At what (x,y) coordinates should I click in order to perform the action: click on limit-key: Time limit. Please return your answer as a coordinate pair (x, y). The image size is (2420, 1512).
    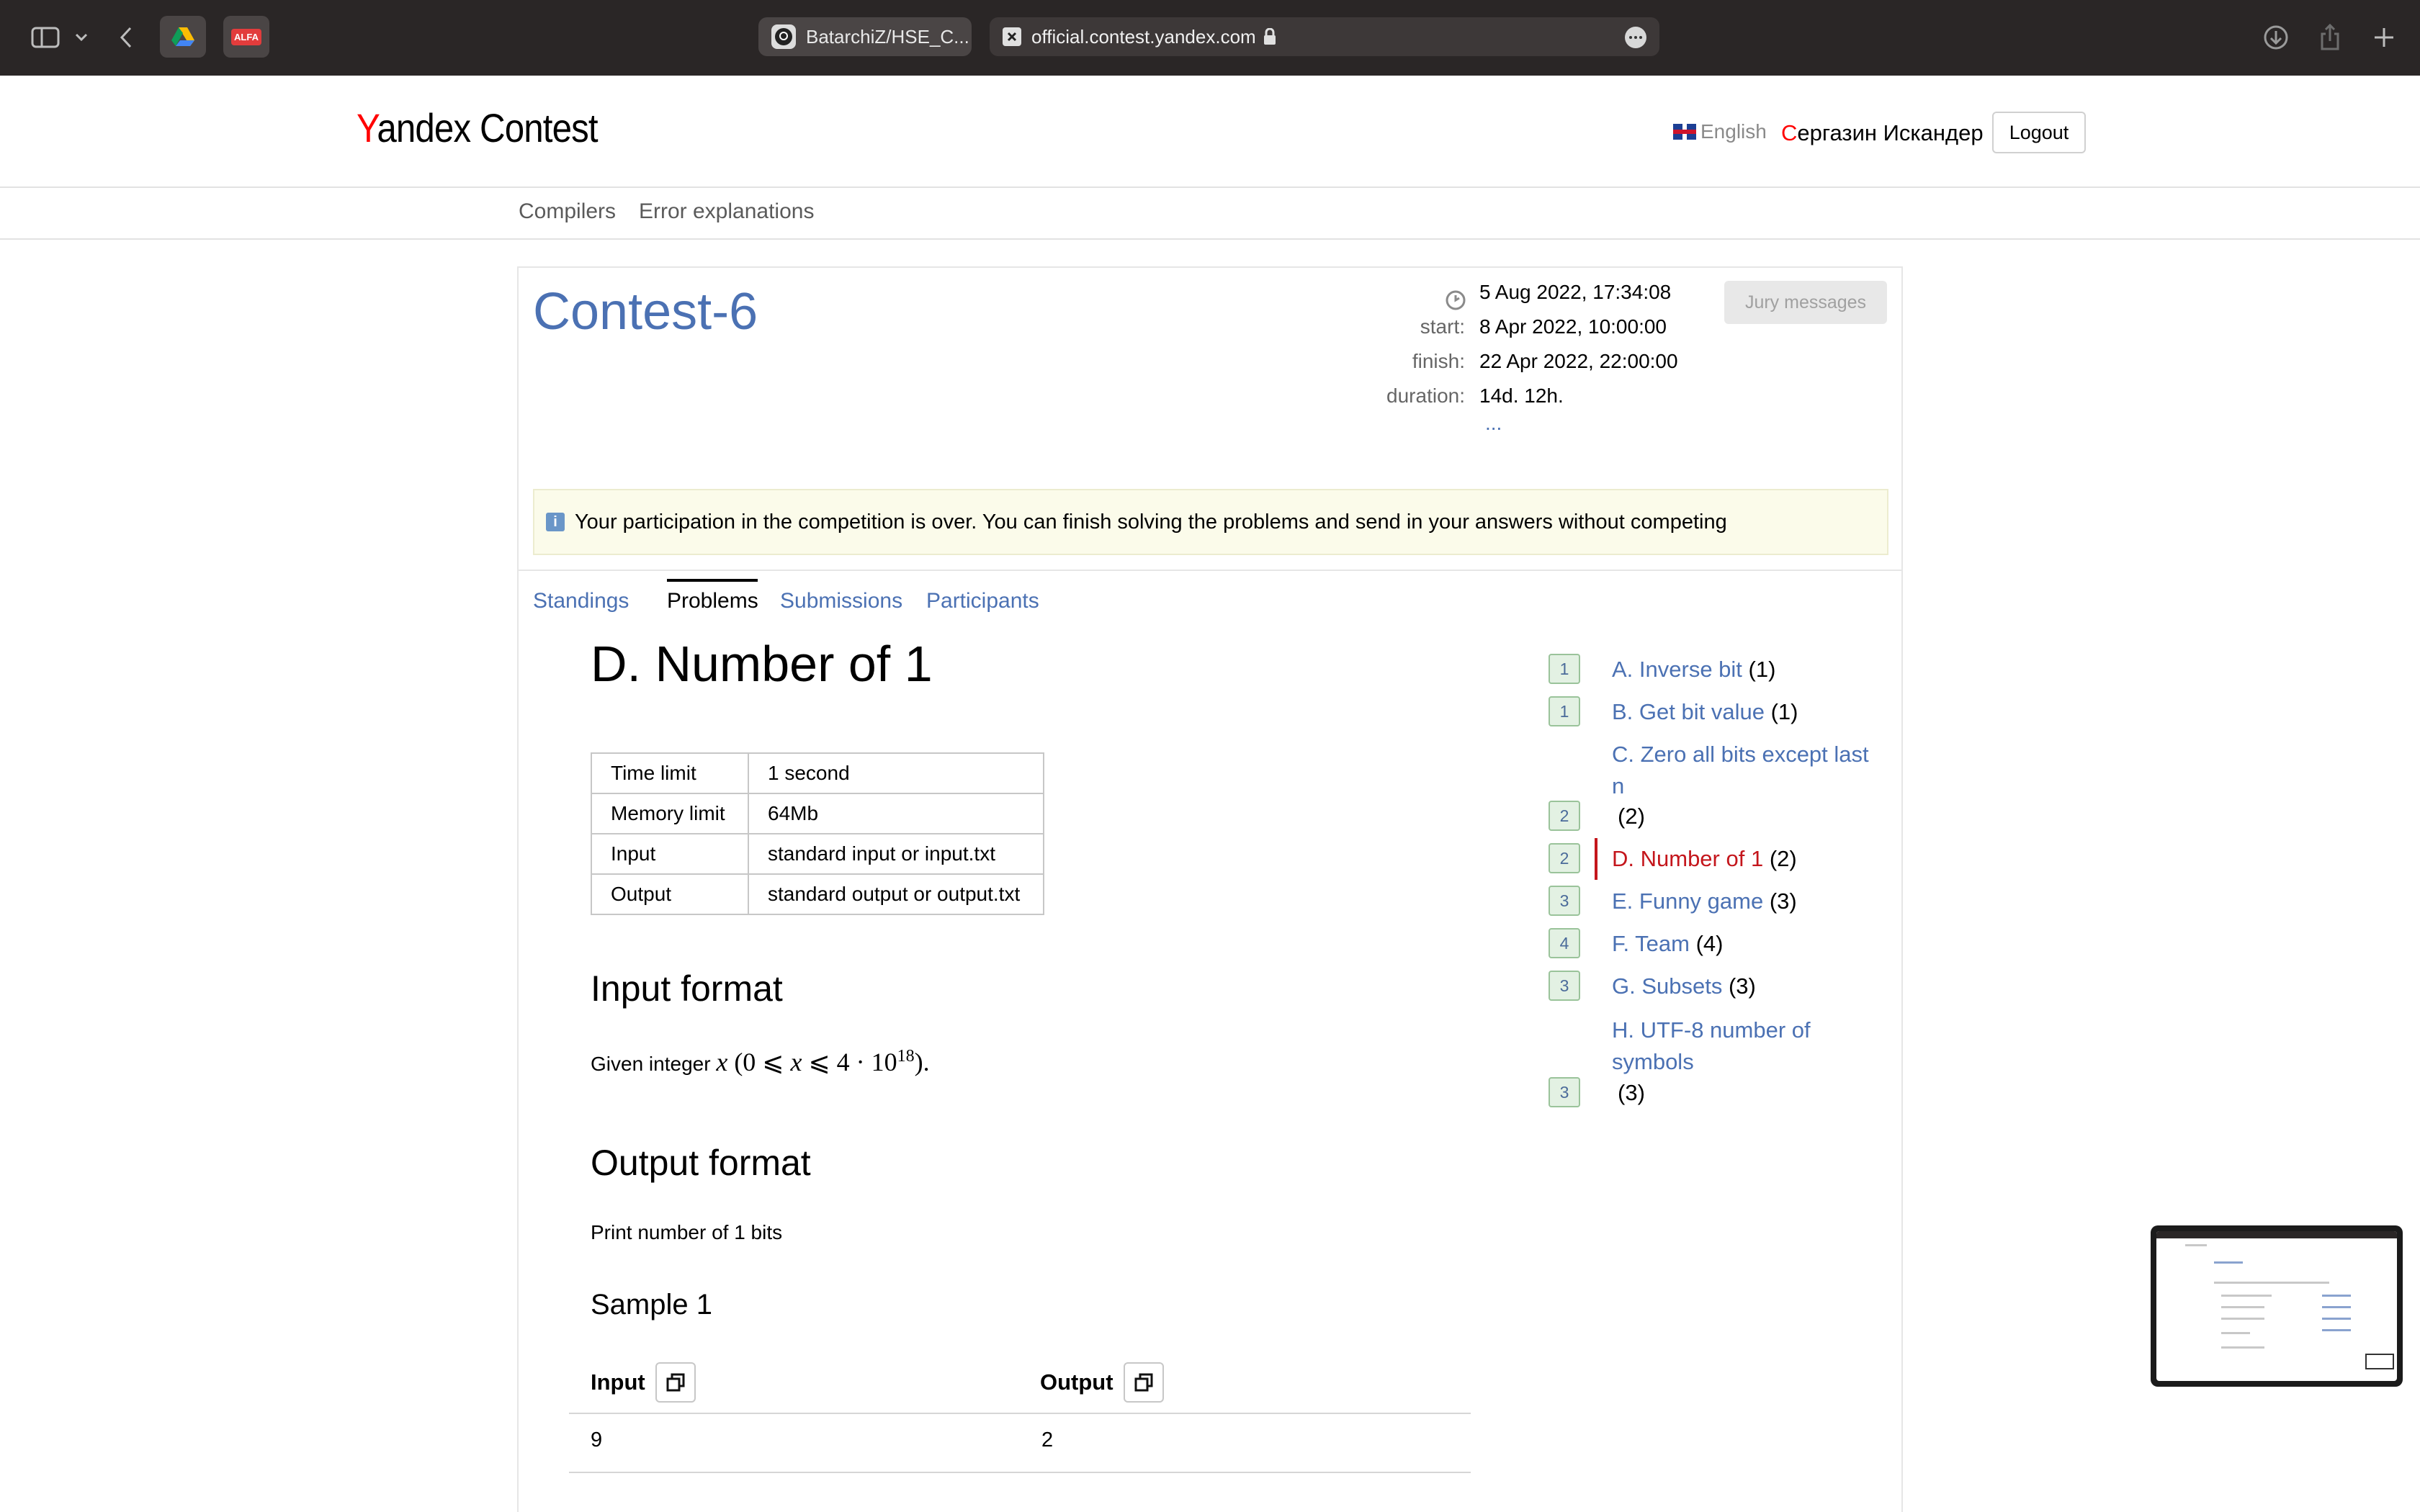
    Looking at the image, I should click on (670, 773).